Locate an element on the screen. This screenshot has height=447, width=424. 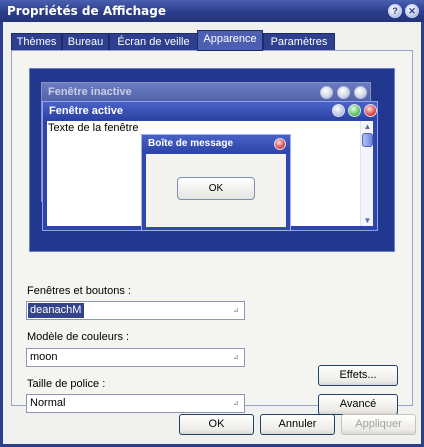
tab-desktop: Bureau is located at coordinates (85, 41).